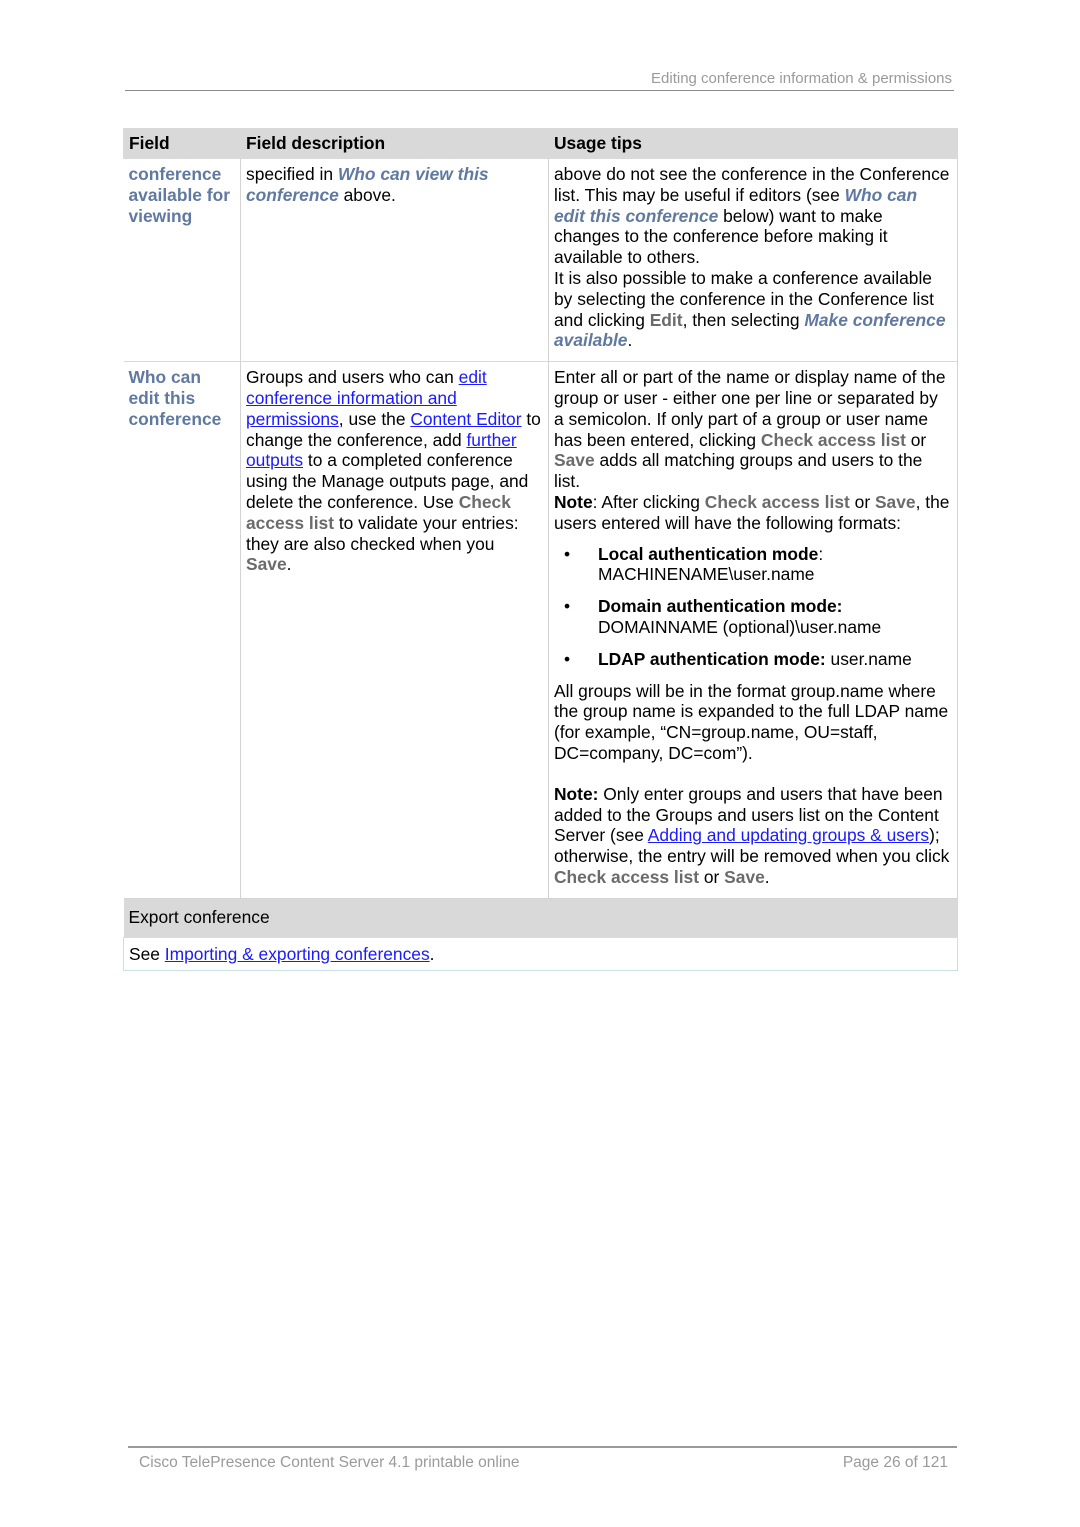 The width and height of the screenshot is (1080, 1527). Describe the element at coordinates (465, 419) in the screenshot. I see `link-content-editor: Content Editor` at that location.